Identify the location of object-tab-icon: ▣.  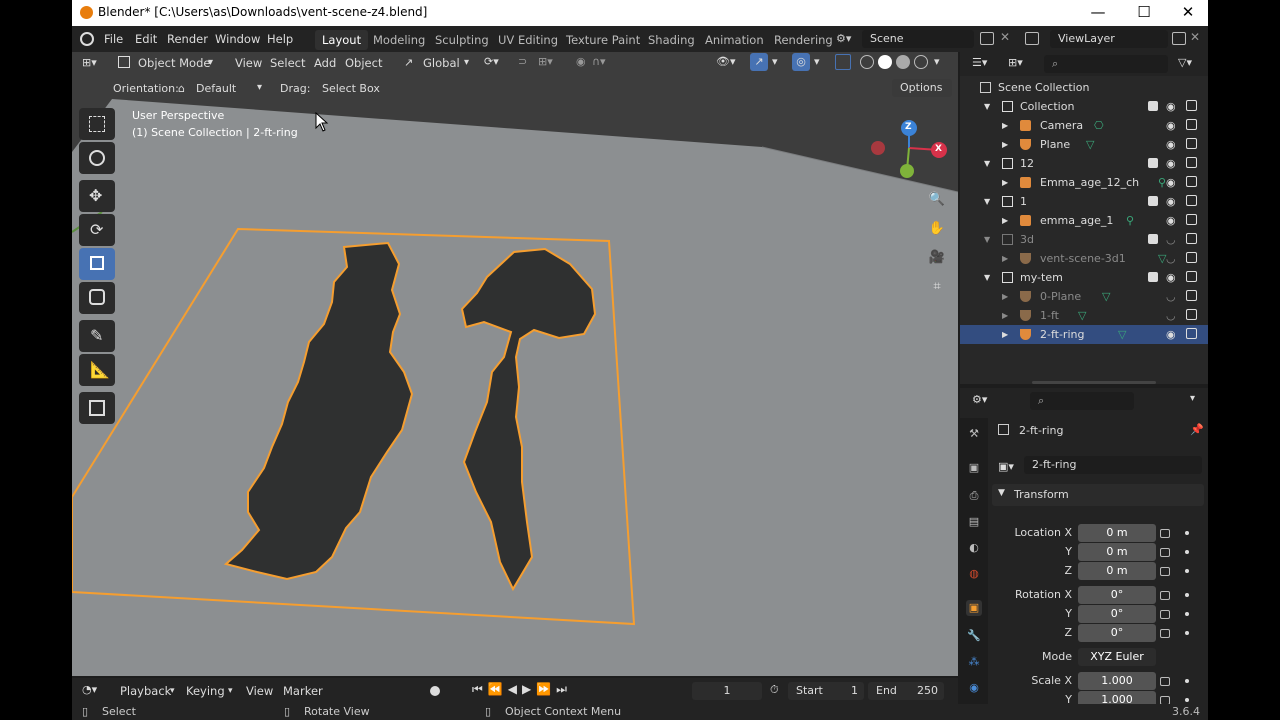
(974, 608).